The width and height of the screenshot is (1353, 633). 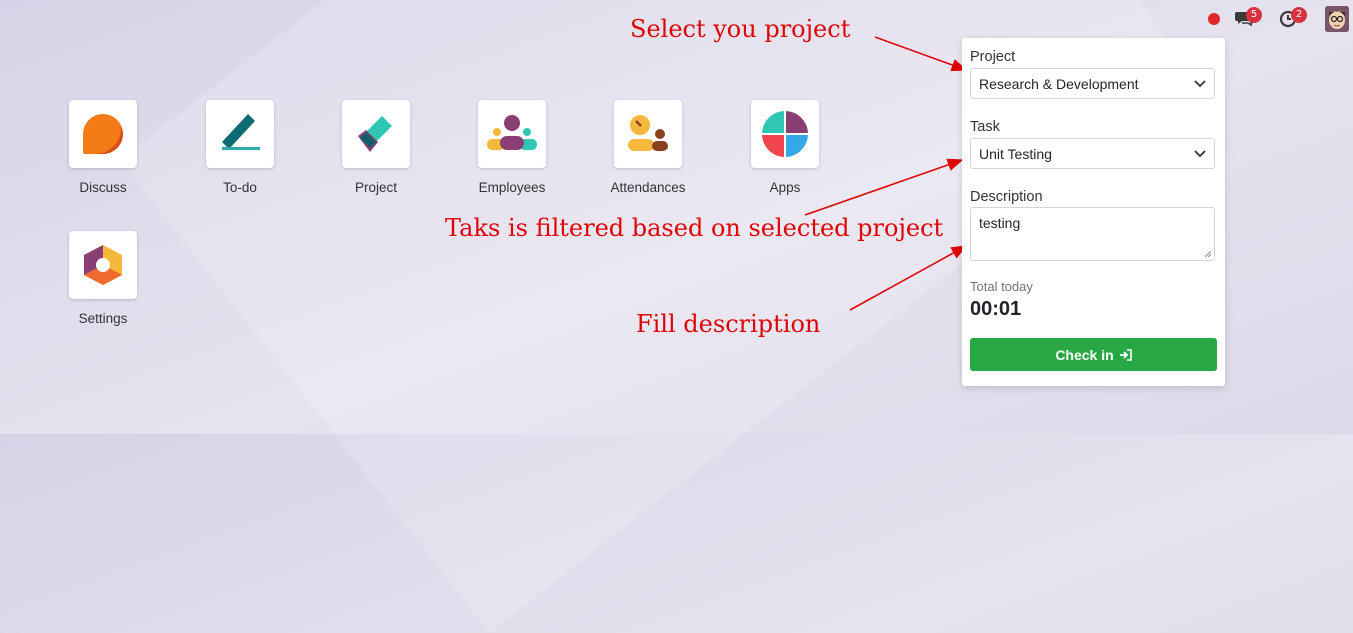 I want to click on description-textarea: testing, so click(x=1092, y=234).